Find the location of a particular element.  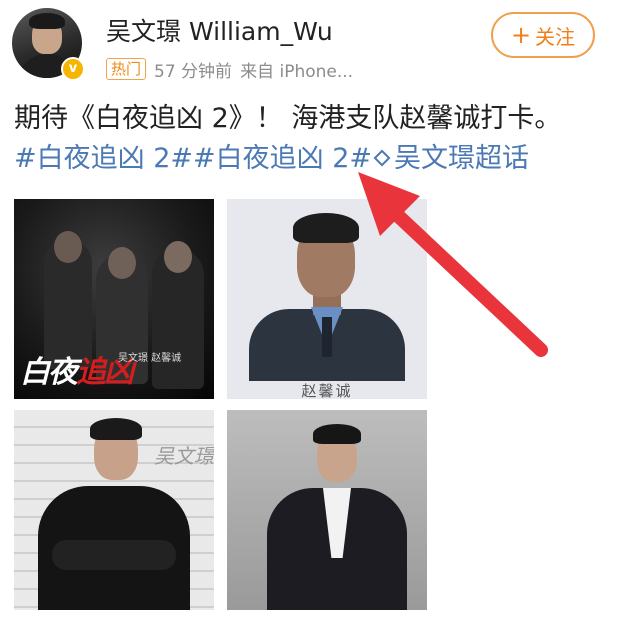

hot-badge: 热门 is located at coordinates (126, 69).